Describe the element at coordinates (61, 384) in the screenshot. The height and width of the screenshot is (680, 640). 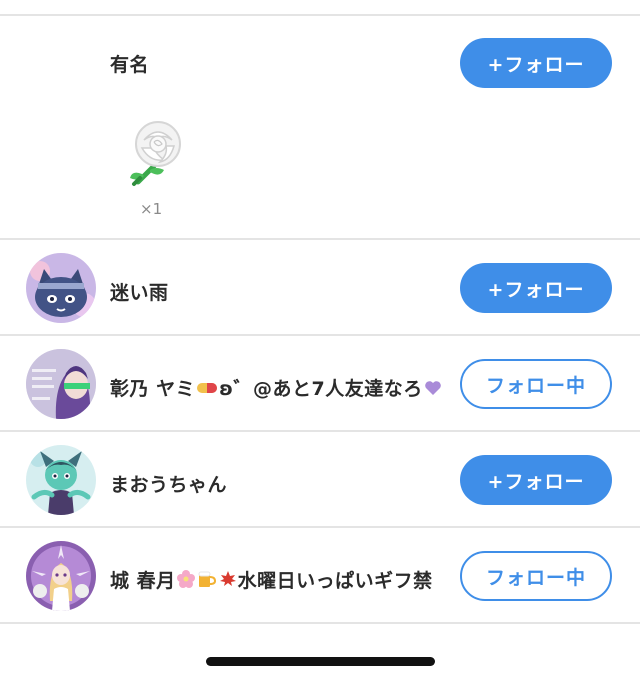
I see `purple-hair-character-avatar` at that location.